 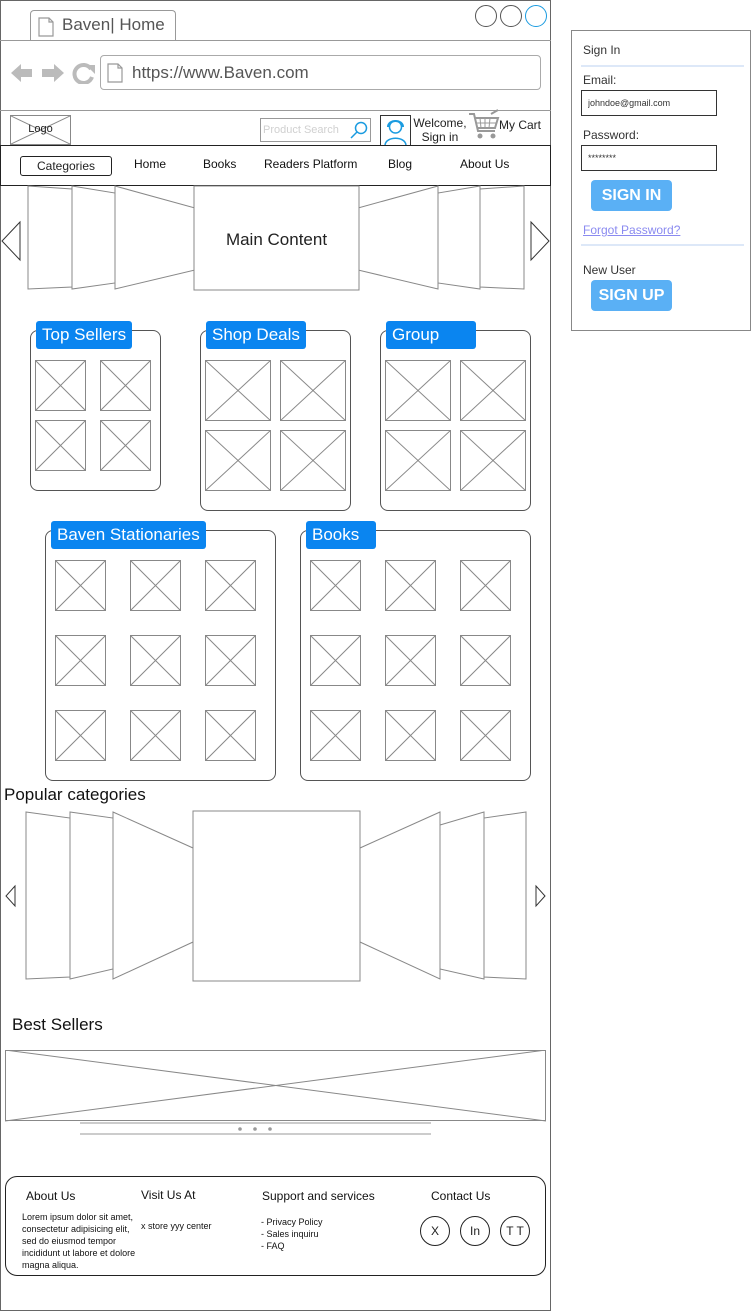 I want to click on footer-faq-link: - FAQ, so click(x=273, y=1246).